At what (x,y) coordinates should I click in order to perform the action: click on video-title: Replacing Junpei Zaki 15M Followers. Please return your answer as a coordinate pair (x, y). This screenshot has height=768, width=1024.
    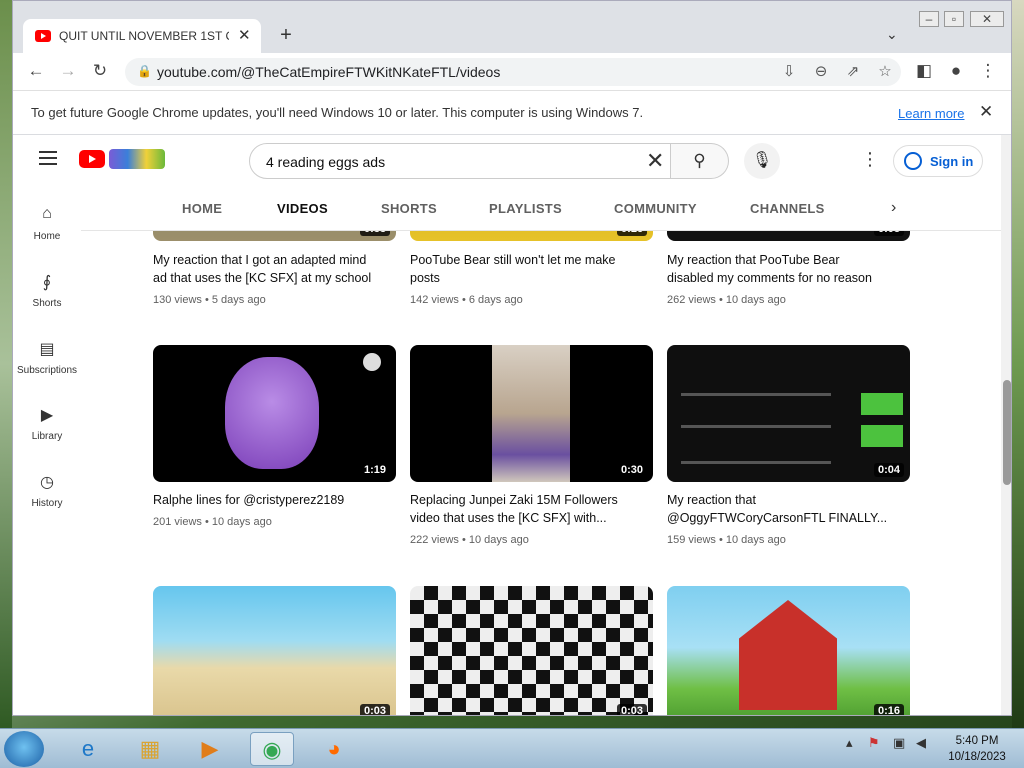
    Looking at the image, I should click on (531, 500).